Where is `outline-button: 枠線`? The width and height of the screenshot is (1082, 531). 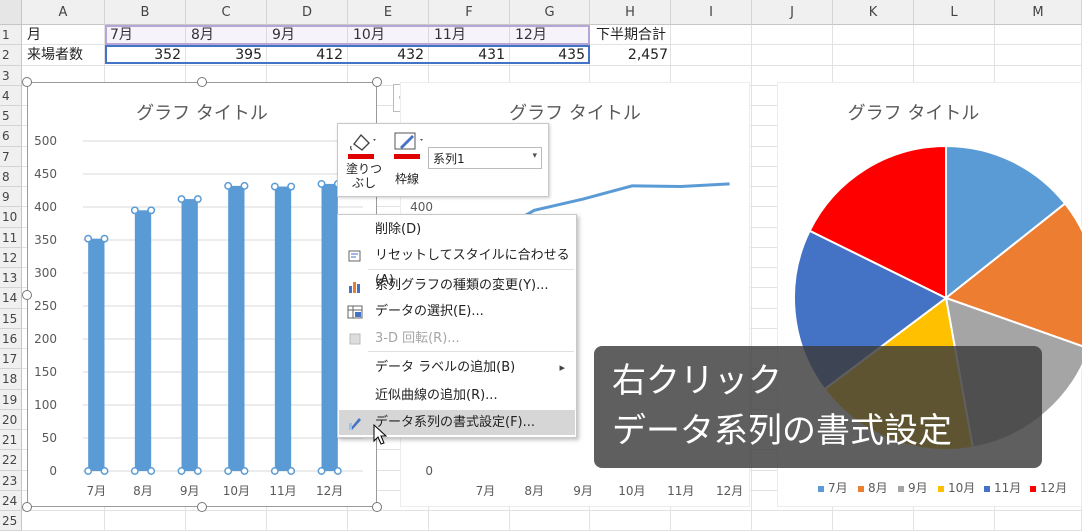
outline-button: 枠線 is located at coordinates (407, 161).